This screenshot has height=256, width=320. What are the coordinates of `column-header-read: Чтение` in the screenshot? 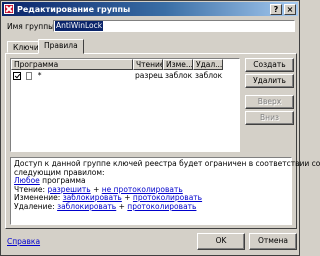 It's located at (148, 64).